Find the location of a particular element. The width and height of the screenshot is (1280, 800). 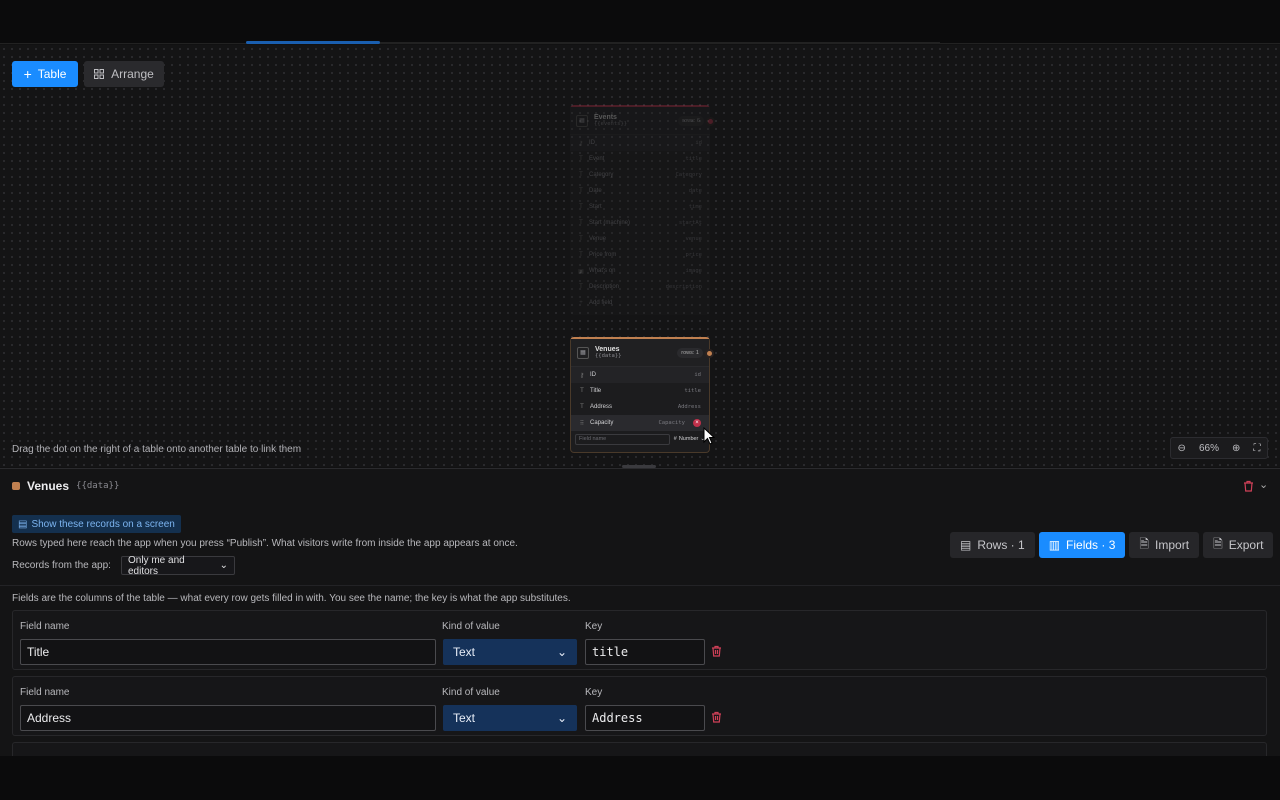

new-field-row: Field name # Number ⌄ is located at coordinates (640, 439).